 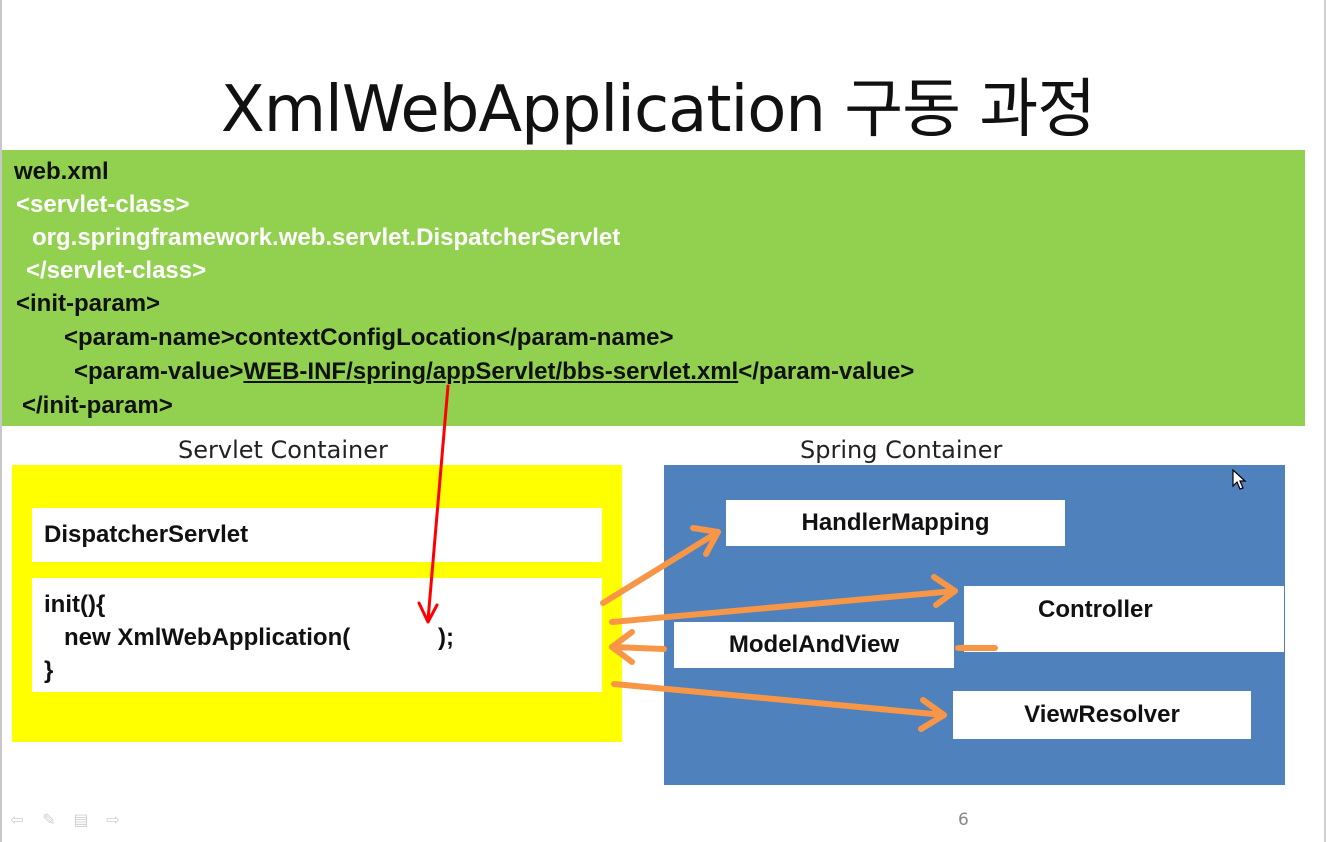 I want to click on init-code-line2-end: );, so click(x=446, y=637).